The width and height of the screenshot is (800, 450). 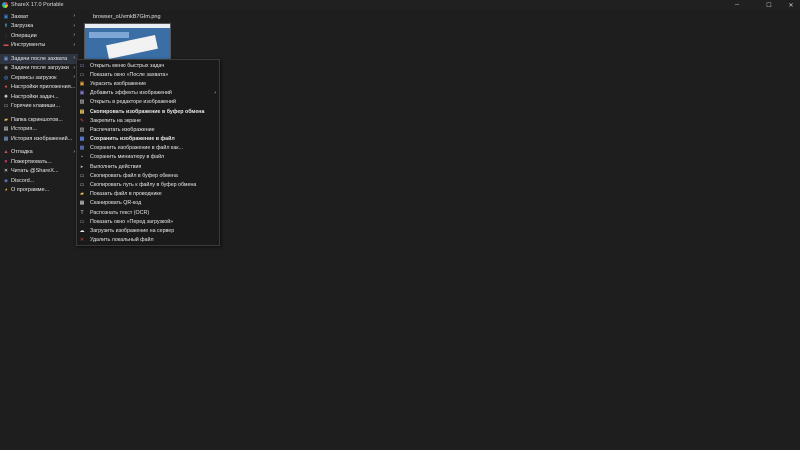 I want to click on sidebar-item-toolbox: ▬ Инструменты ›, so click(x=39, y=46).